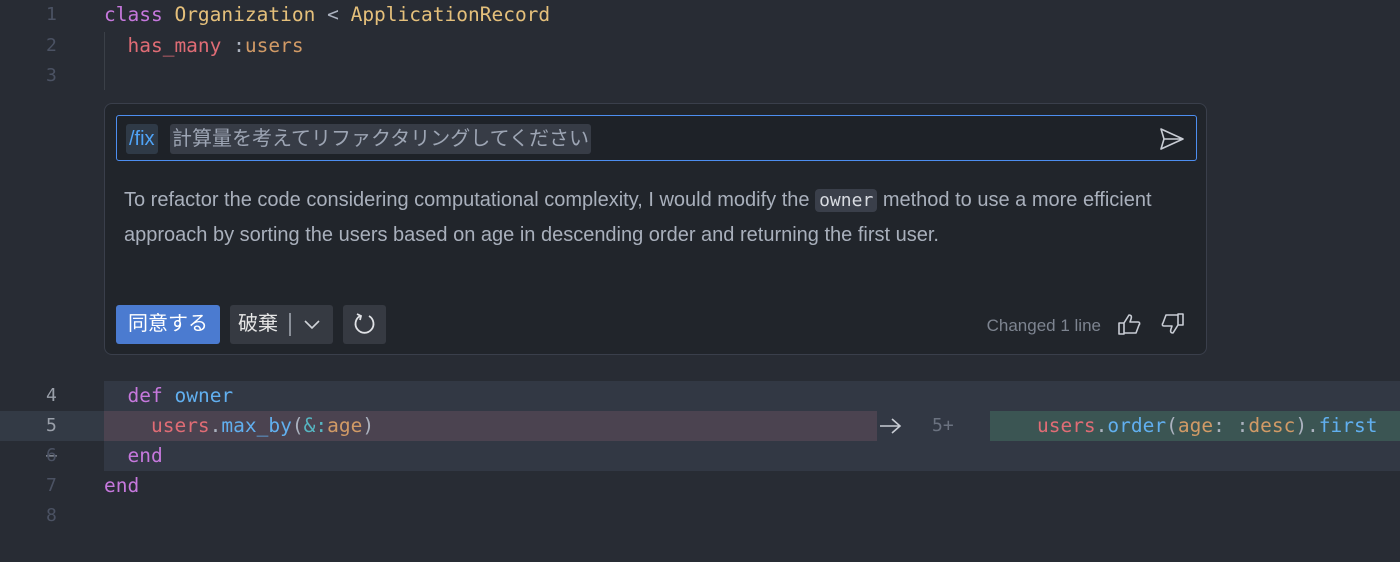 The image size is (1400, 562). What do you see at coordinates (51, 75) in the screenshot?
I see `line-number: 3` at bounding box center [51, 75].